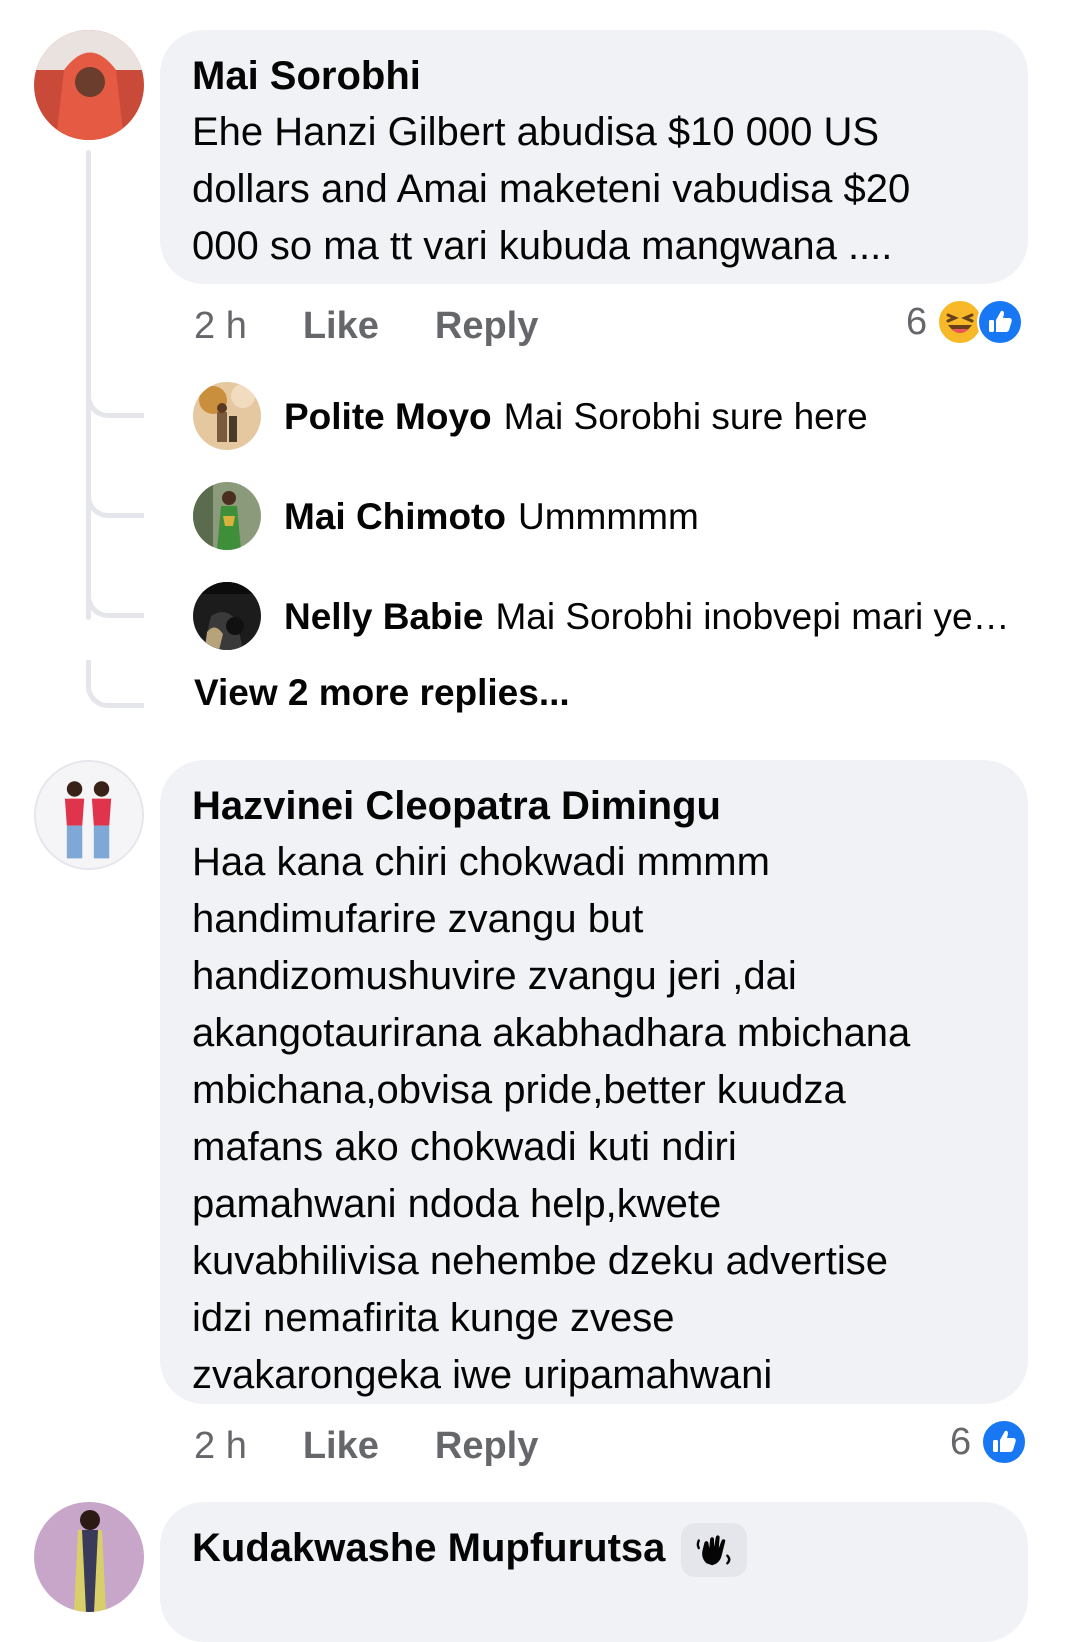  What do you see at coordinates (594, 76) in the screenshot?
I see `comment-author: Mai Sorobhi` at bounding box center [594, 76].